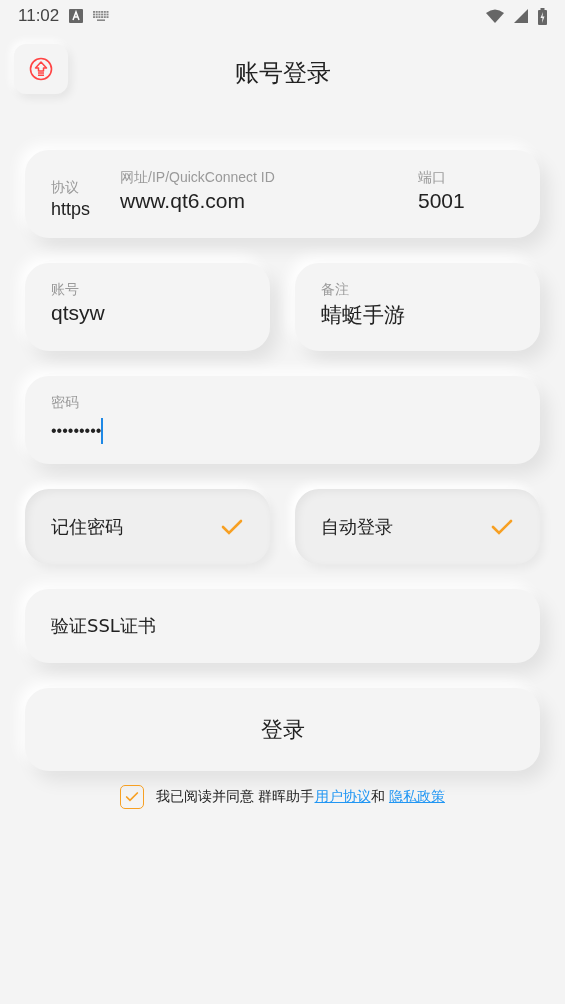 Image resolution: width=565 pixels, height=1004 pixels. I want to click on wifi-icon, so click(495, 16).